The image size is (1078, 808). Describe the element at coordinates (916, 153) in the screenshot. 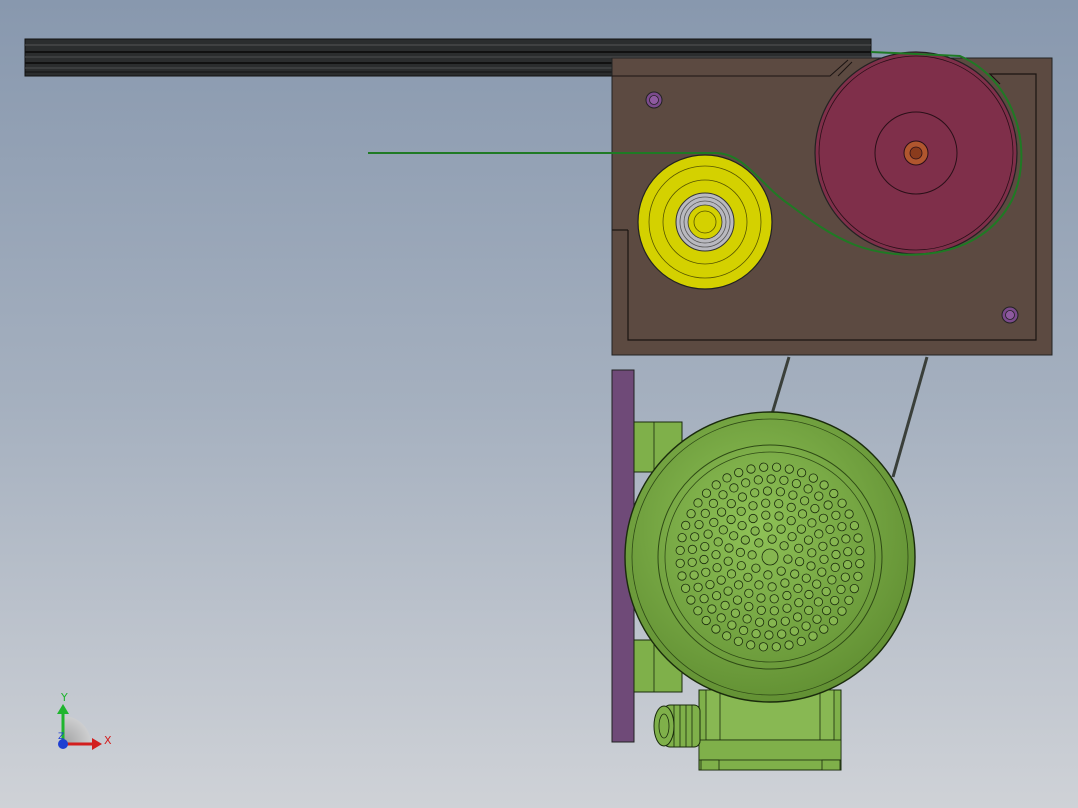

I see `large-pulley` at that location.